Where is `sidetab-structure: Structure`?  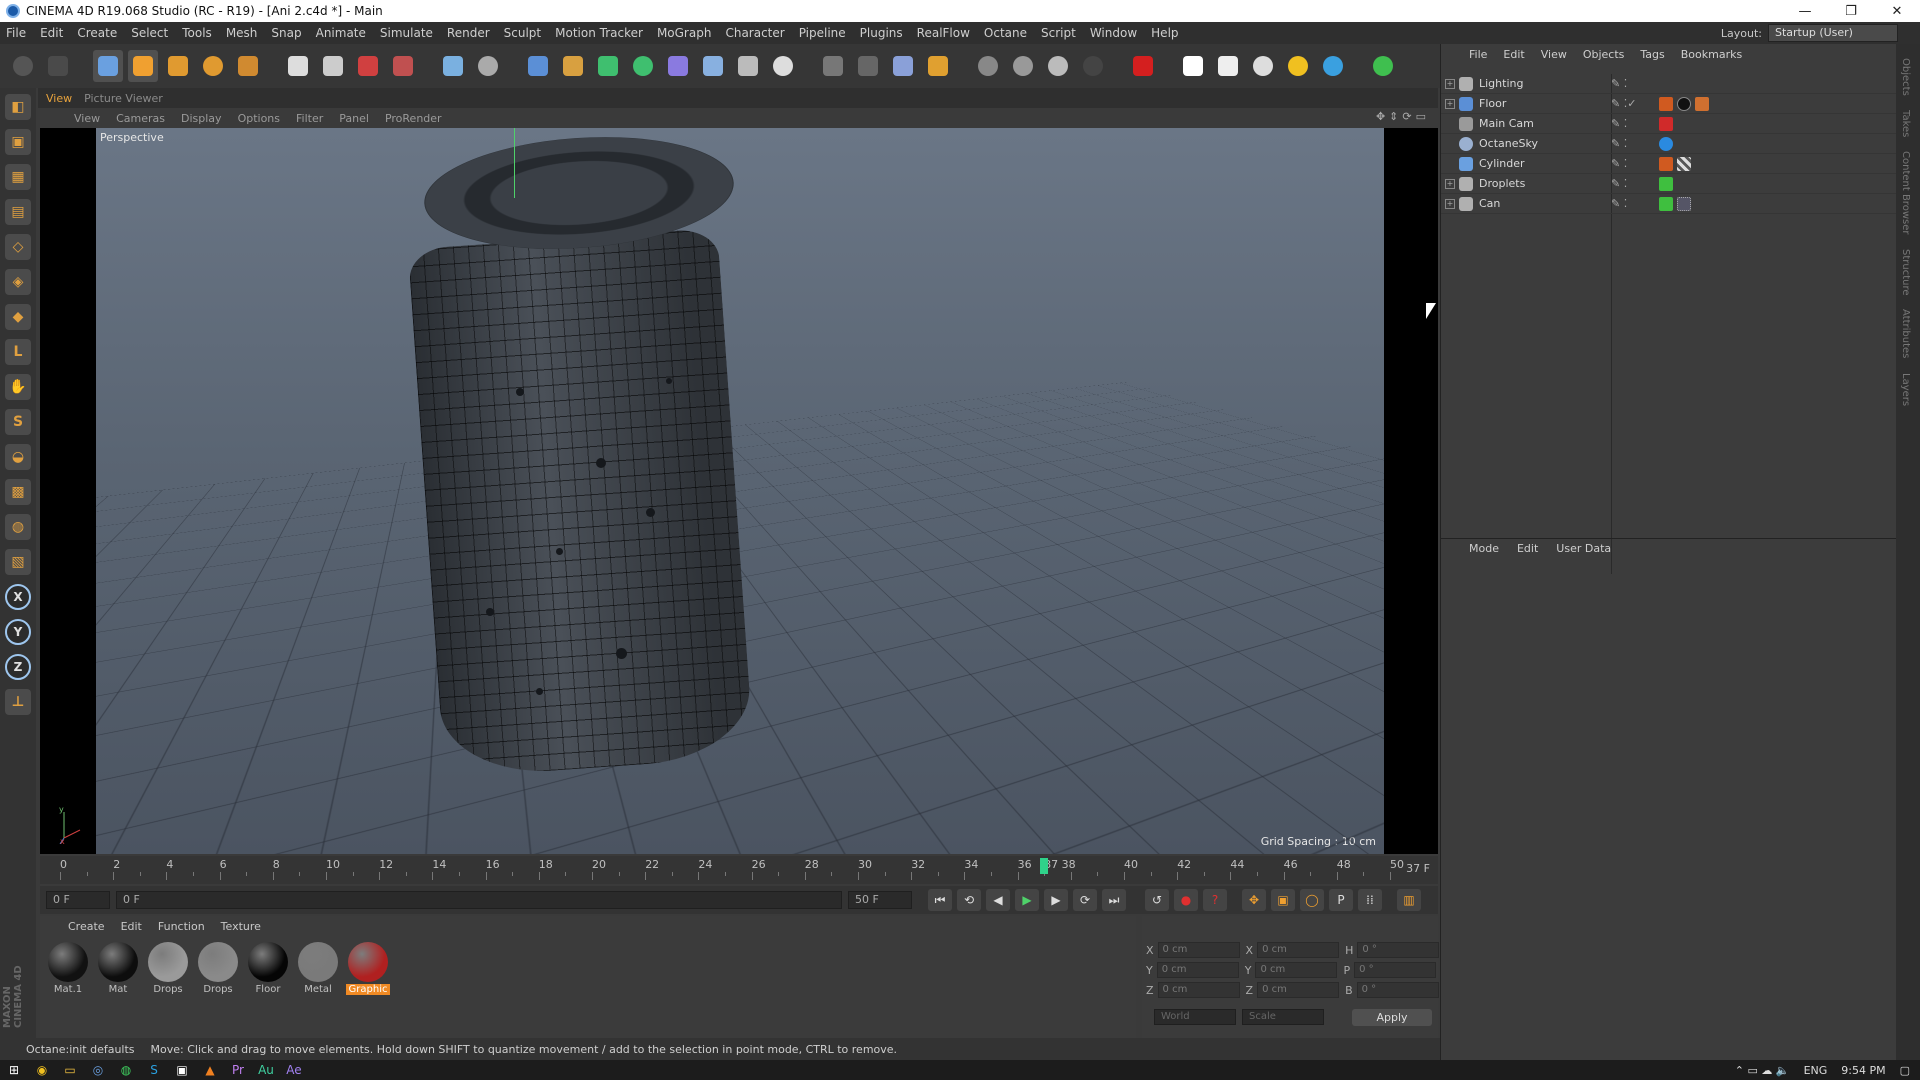
sidetab-structure: Structure is located at coordinates (1905, 272).